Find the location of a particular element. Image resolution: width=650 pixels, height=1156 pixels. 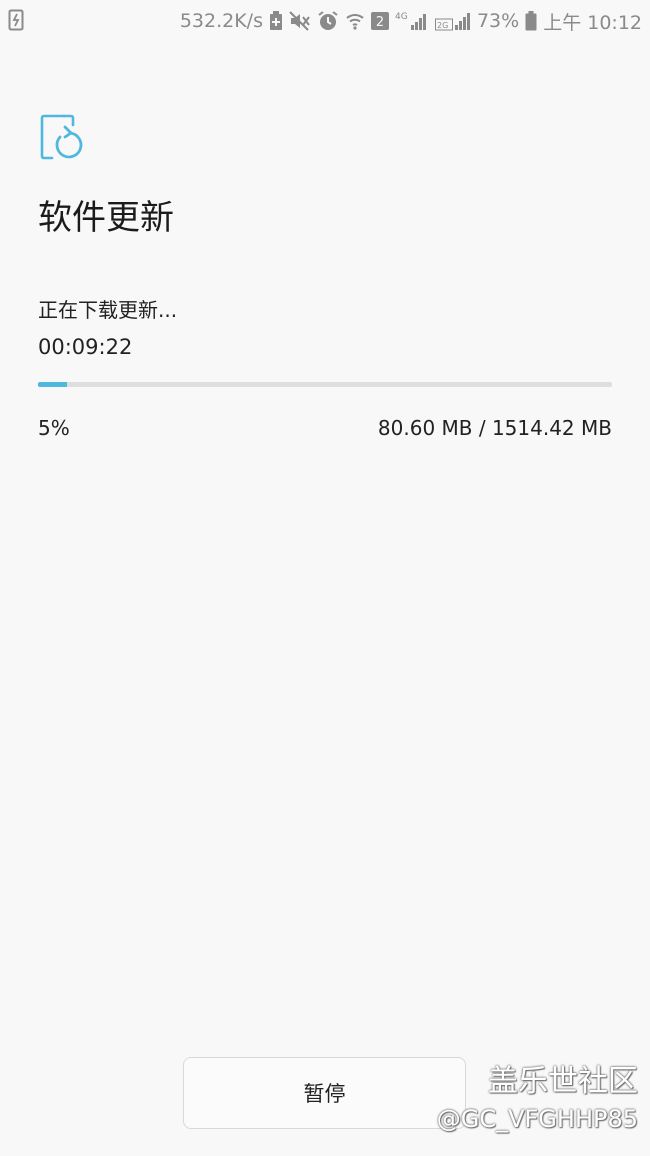

battery-saver-icon is located at coordinates (276, 21).